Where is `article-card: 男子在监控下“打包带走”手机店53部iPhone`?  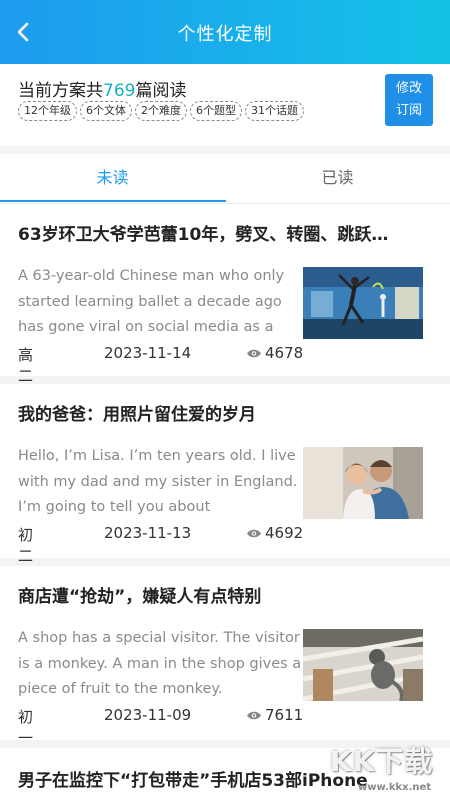 article-card: 男子在监控下“打包带走”手机店53部iPhone is located at coordinates (225, 774).